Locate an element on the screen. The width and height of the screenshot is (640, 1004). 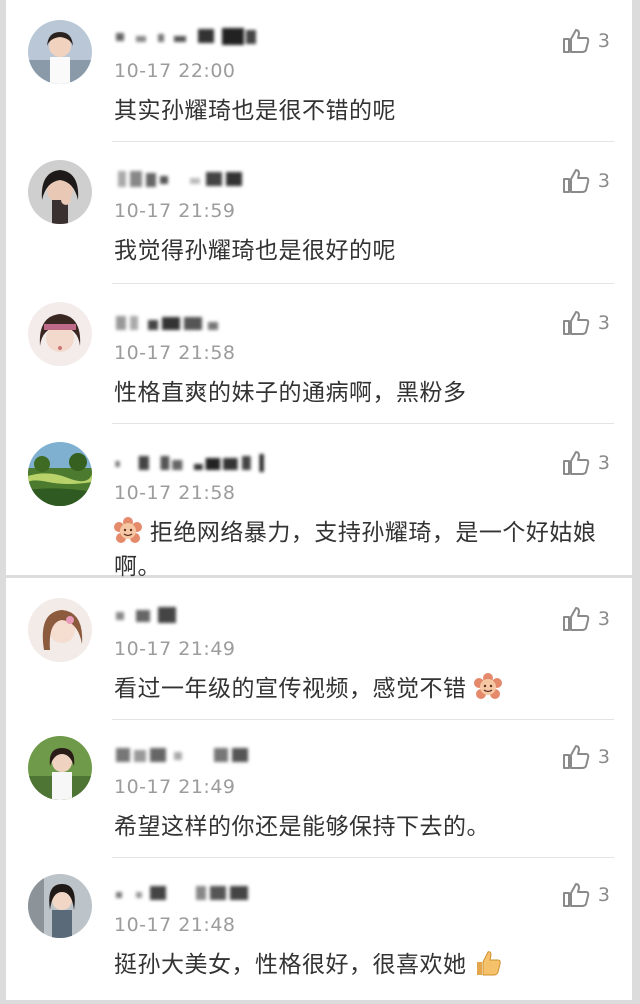
comment-text: 希望这样的你还是能够保持下去的。 is located at coordinates (302, 827).